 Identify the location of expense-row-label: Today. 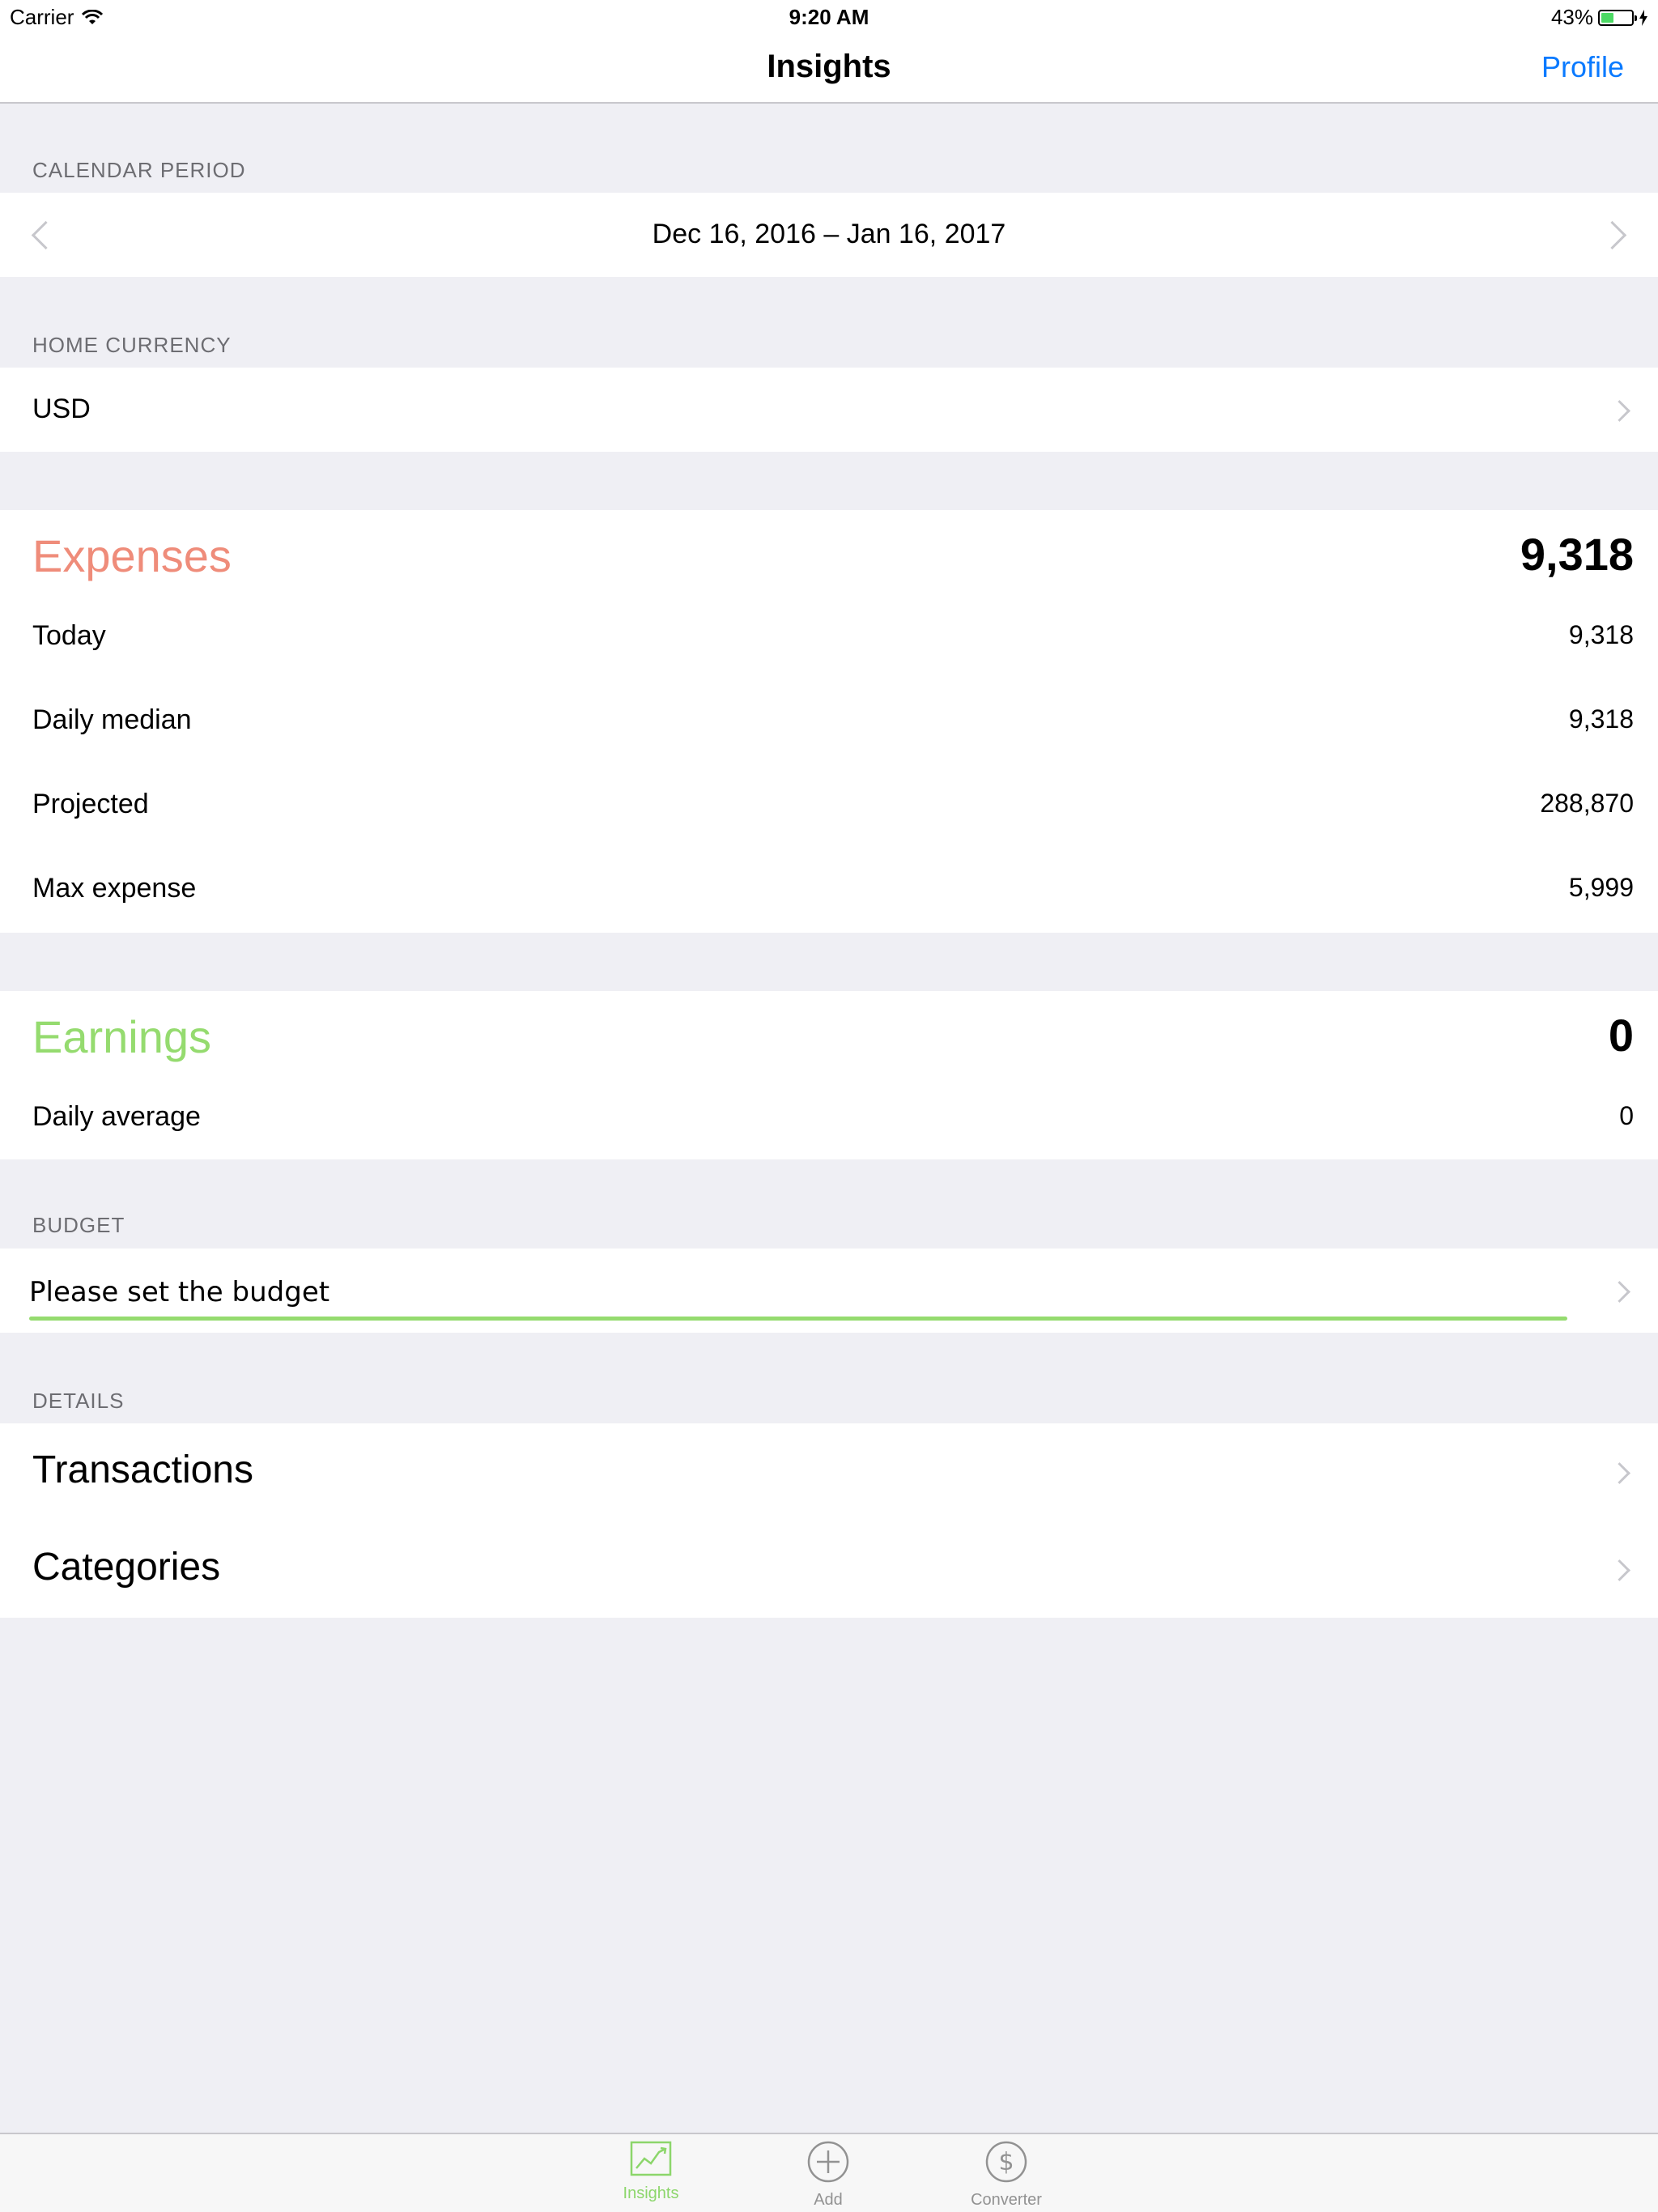
(69, 636).